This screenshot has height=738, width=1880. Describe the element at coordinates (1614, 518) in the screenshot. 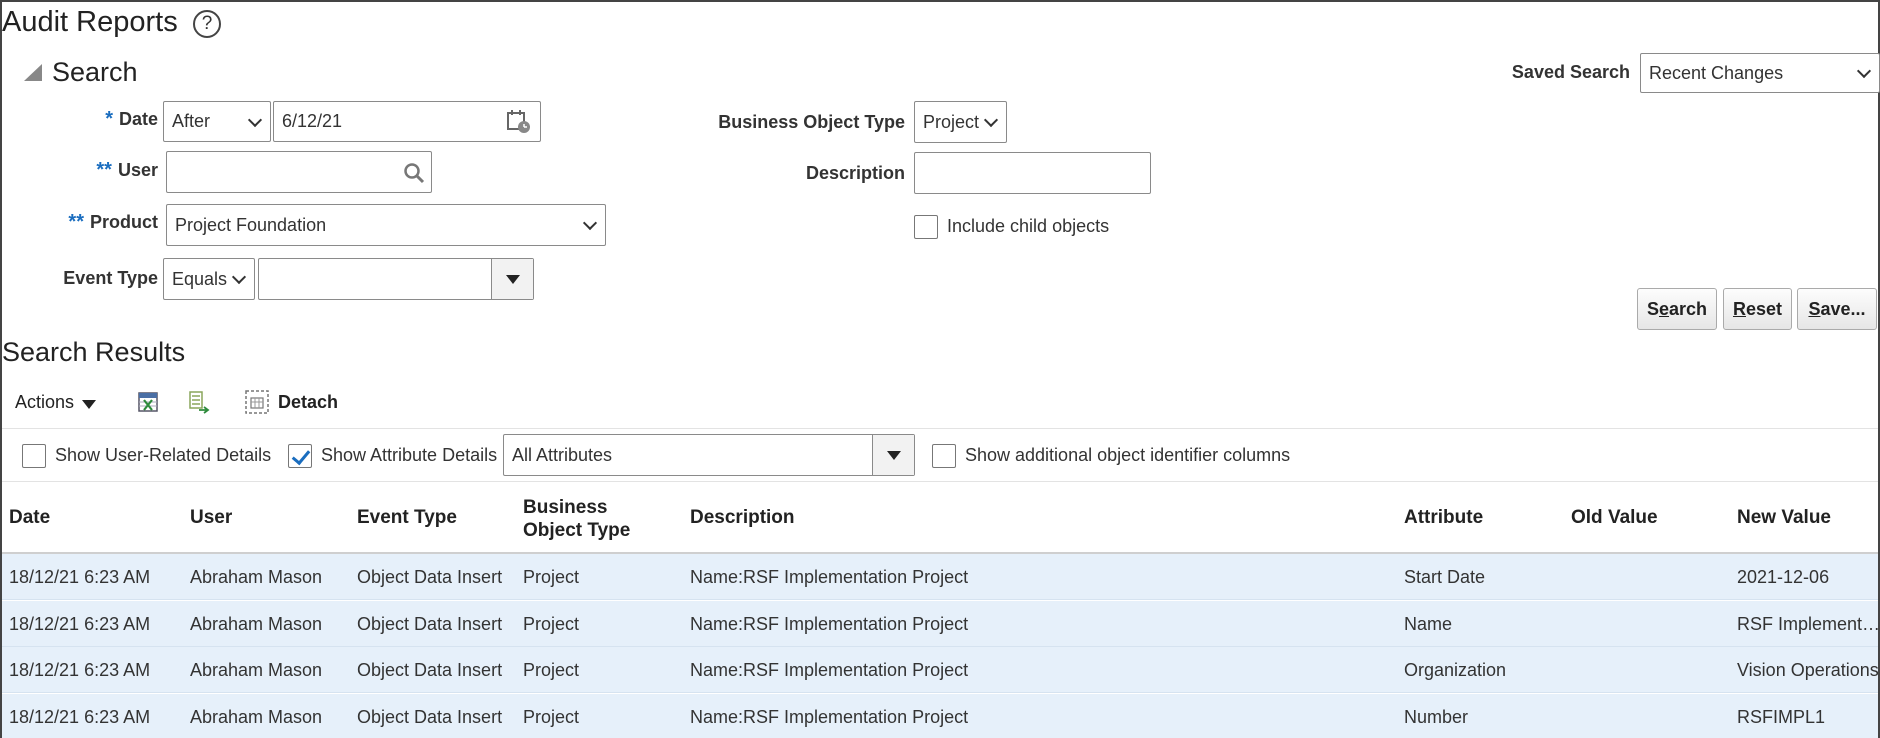

I see `column-header-old-value: Old Value` at that location.